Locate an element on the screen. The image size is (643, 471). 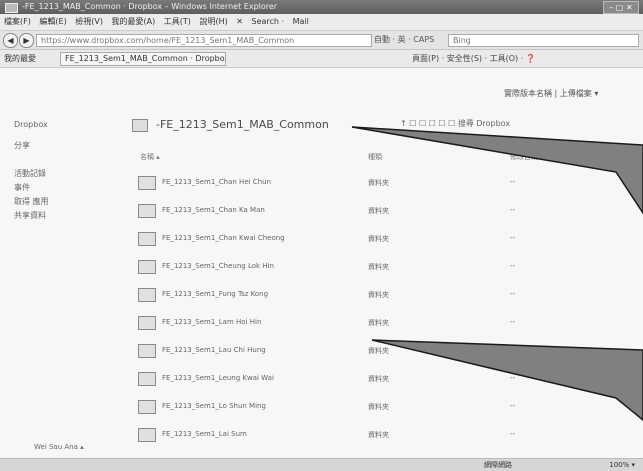
folder-name: FE_1213_Sem1_Fung Tsz Kong is located at coordinates (215, 294).